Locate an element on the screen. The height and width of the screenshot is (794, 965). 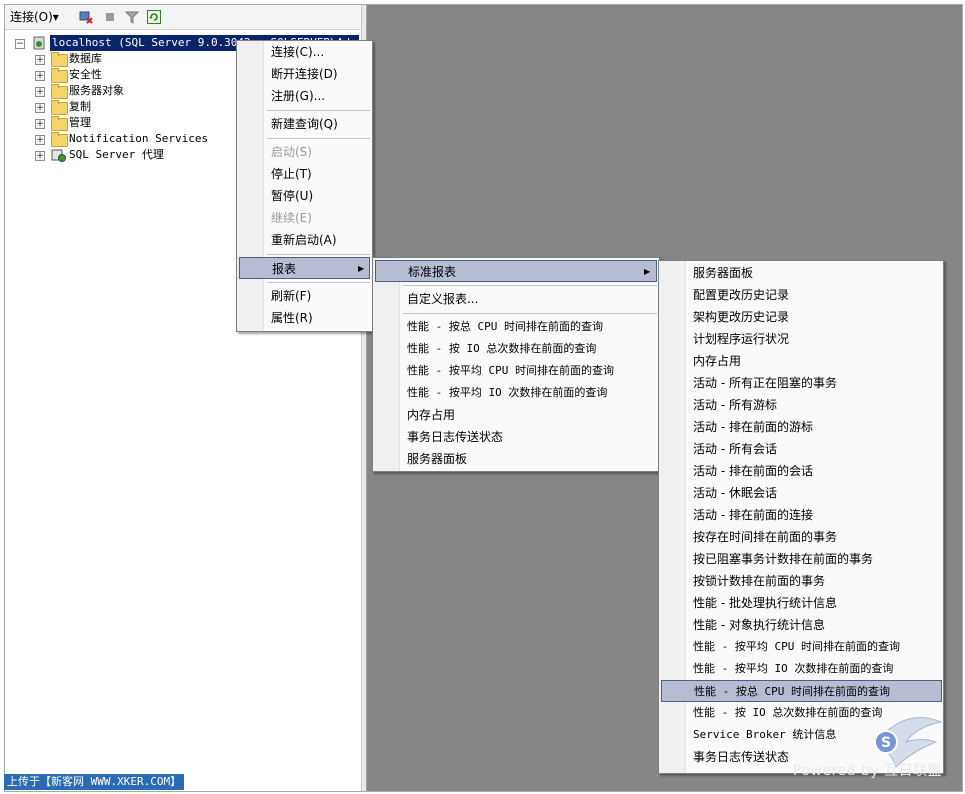
menu-item-report: 活动 - 所有会话 is located at coordinates (801, 449).